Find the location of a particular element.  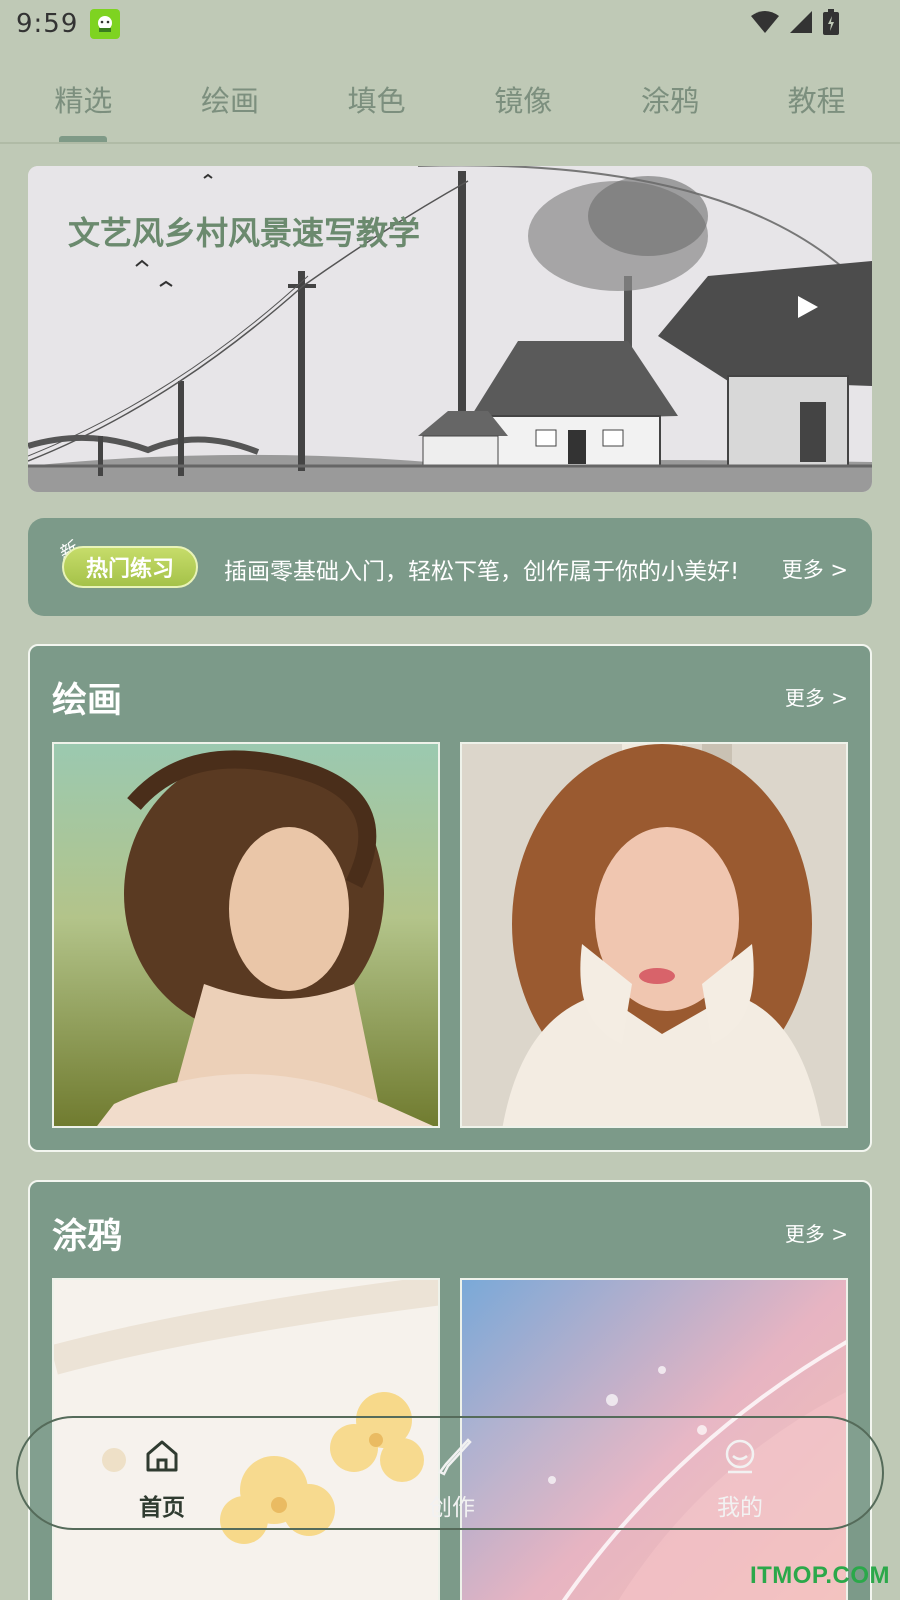

hot-practice-bar: 新 热门练习 插画零基础入门，轻松下笔，创作属于你的小美好! 更多 > is located at coordinates (450, 567).